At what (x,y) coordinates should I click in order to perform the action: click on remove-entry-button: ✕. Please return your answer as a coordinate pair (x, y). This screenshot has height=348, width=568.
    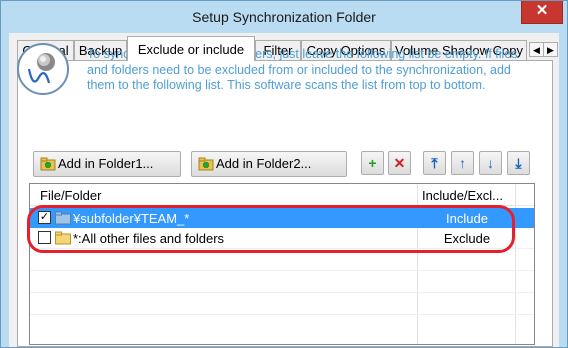
    Looking at the image, I should click on (399, 163).